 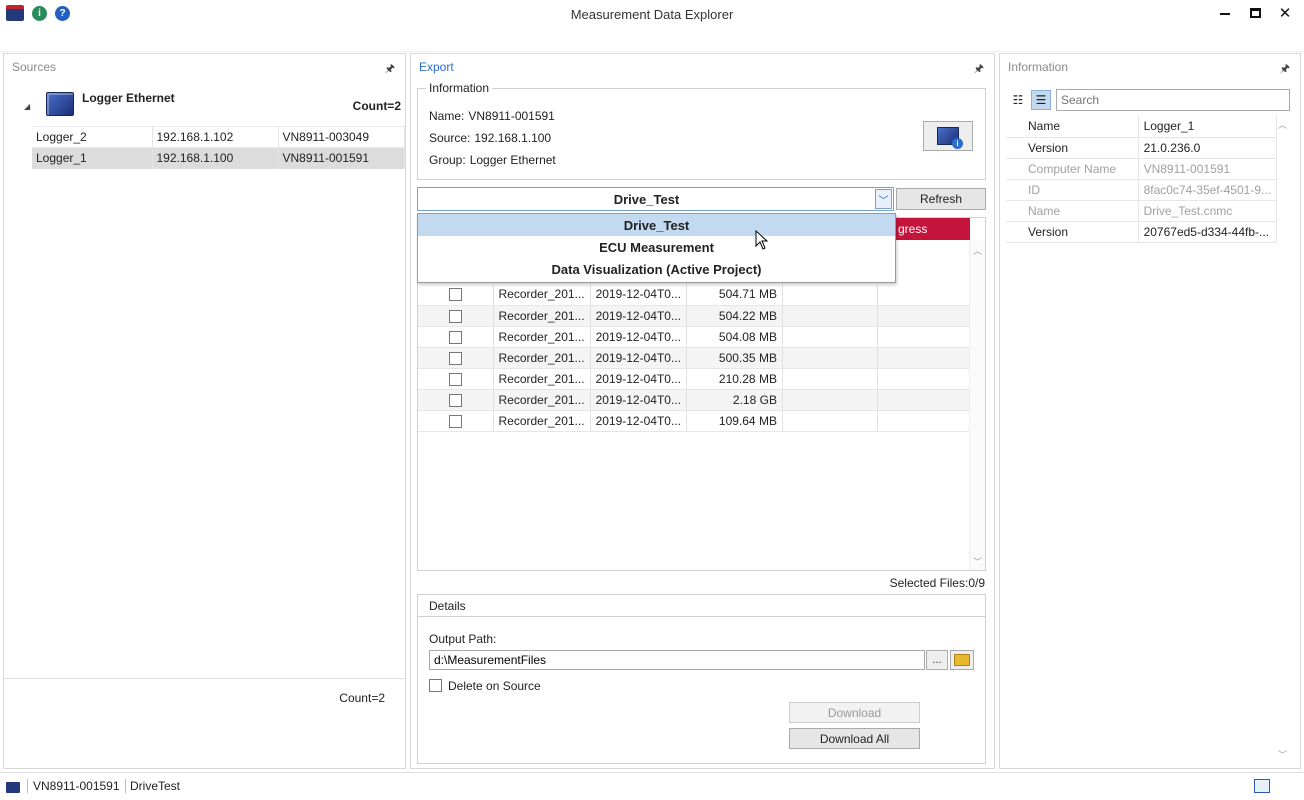 What do you see at coordinates (677, 660) in the screenshot?
I see `output-path-input` at bounding box center [677, 660].